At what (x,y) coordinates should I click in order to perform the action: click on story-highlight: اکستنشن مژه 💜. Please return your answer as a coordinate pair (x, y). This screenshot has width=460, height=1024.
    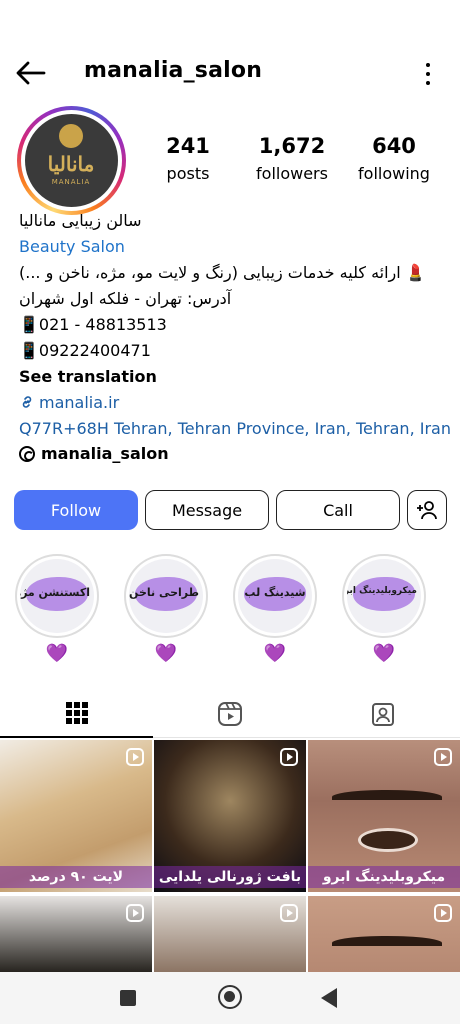
    Looking at the image, I should click on (57, 609).